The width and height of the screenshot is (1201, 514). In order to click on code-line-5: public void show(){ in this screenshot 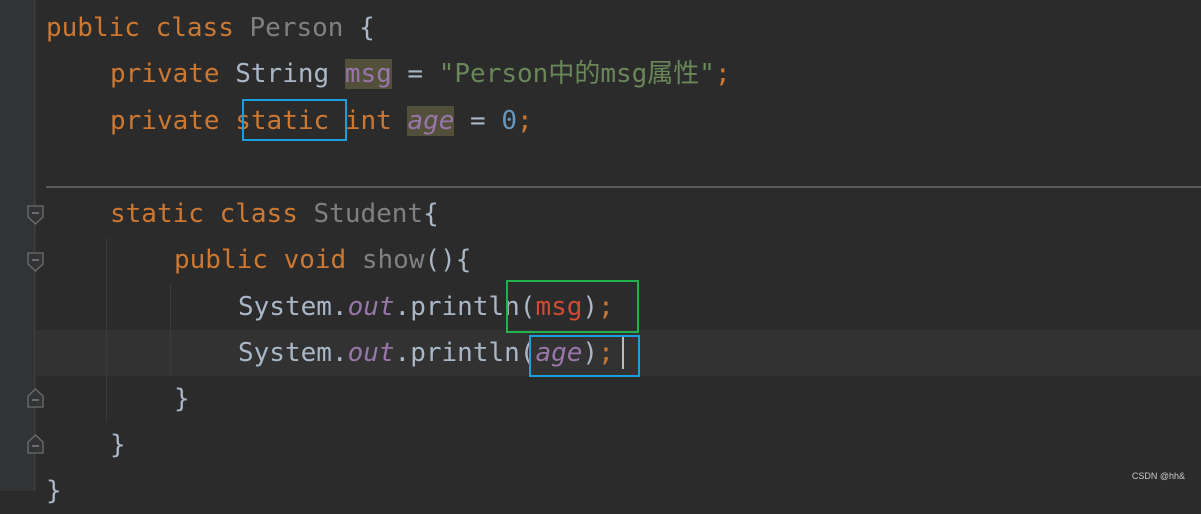, I will do `click(322, 260)`.